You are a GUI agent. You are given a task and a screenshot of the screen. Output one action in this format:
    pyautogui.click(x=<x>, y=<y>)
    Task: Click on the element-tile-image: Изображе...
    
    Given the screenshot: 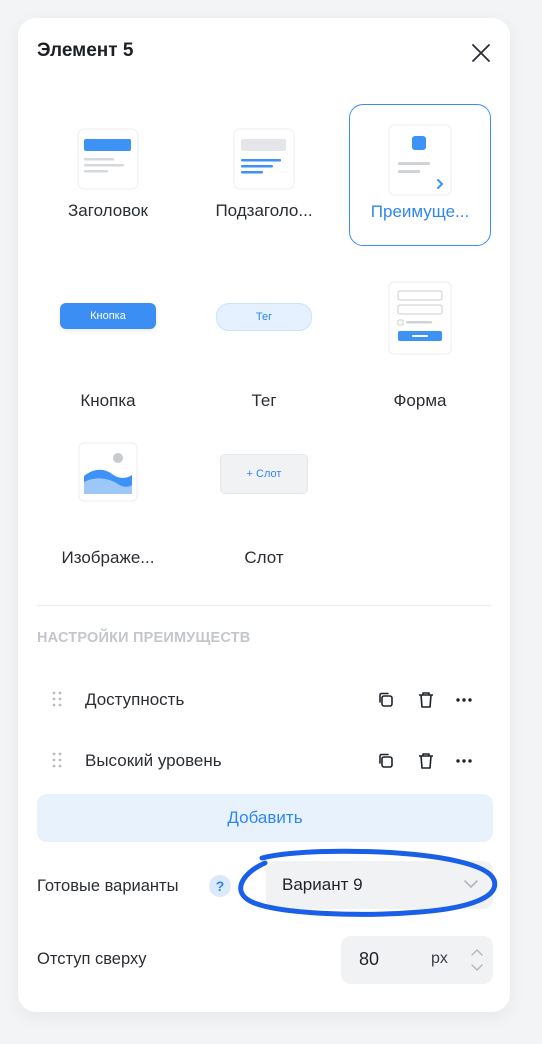 What is the action you would take?
    pyautogui.click(x=108, y=493)
    